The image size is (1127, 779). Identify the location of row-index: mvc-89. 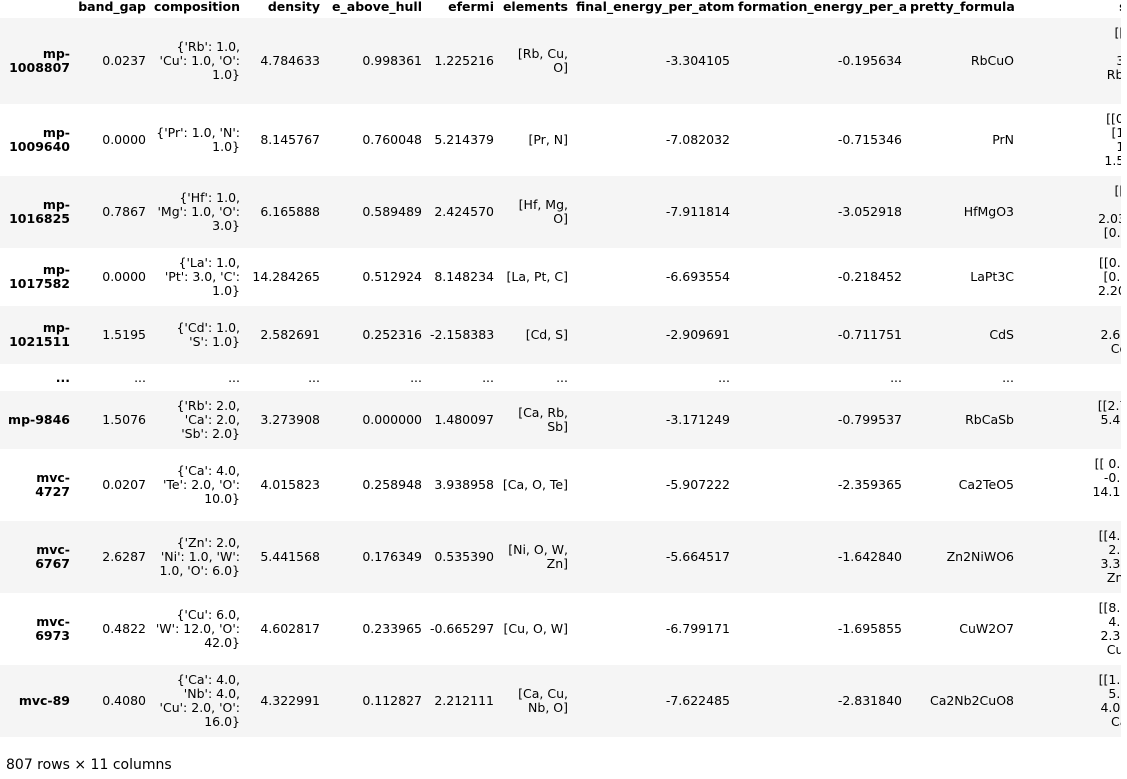
(44, 700).